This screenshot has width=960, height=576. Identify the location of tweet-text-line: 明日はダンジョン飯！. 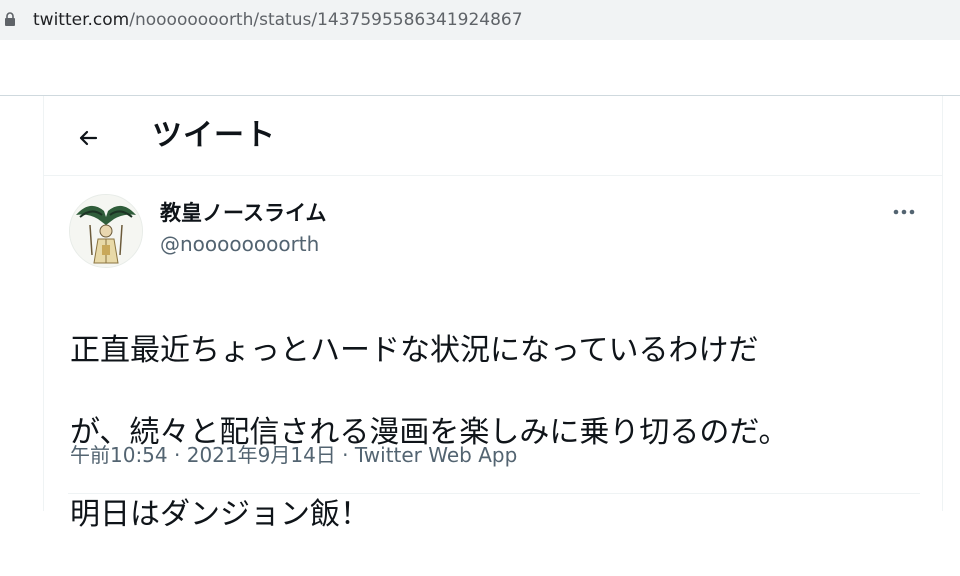
(220, 514).